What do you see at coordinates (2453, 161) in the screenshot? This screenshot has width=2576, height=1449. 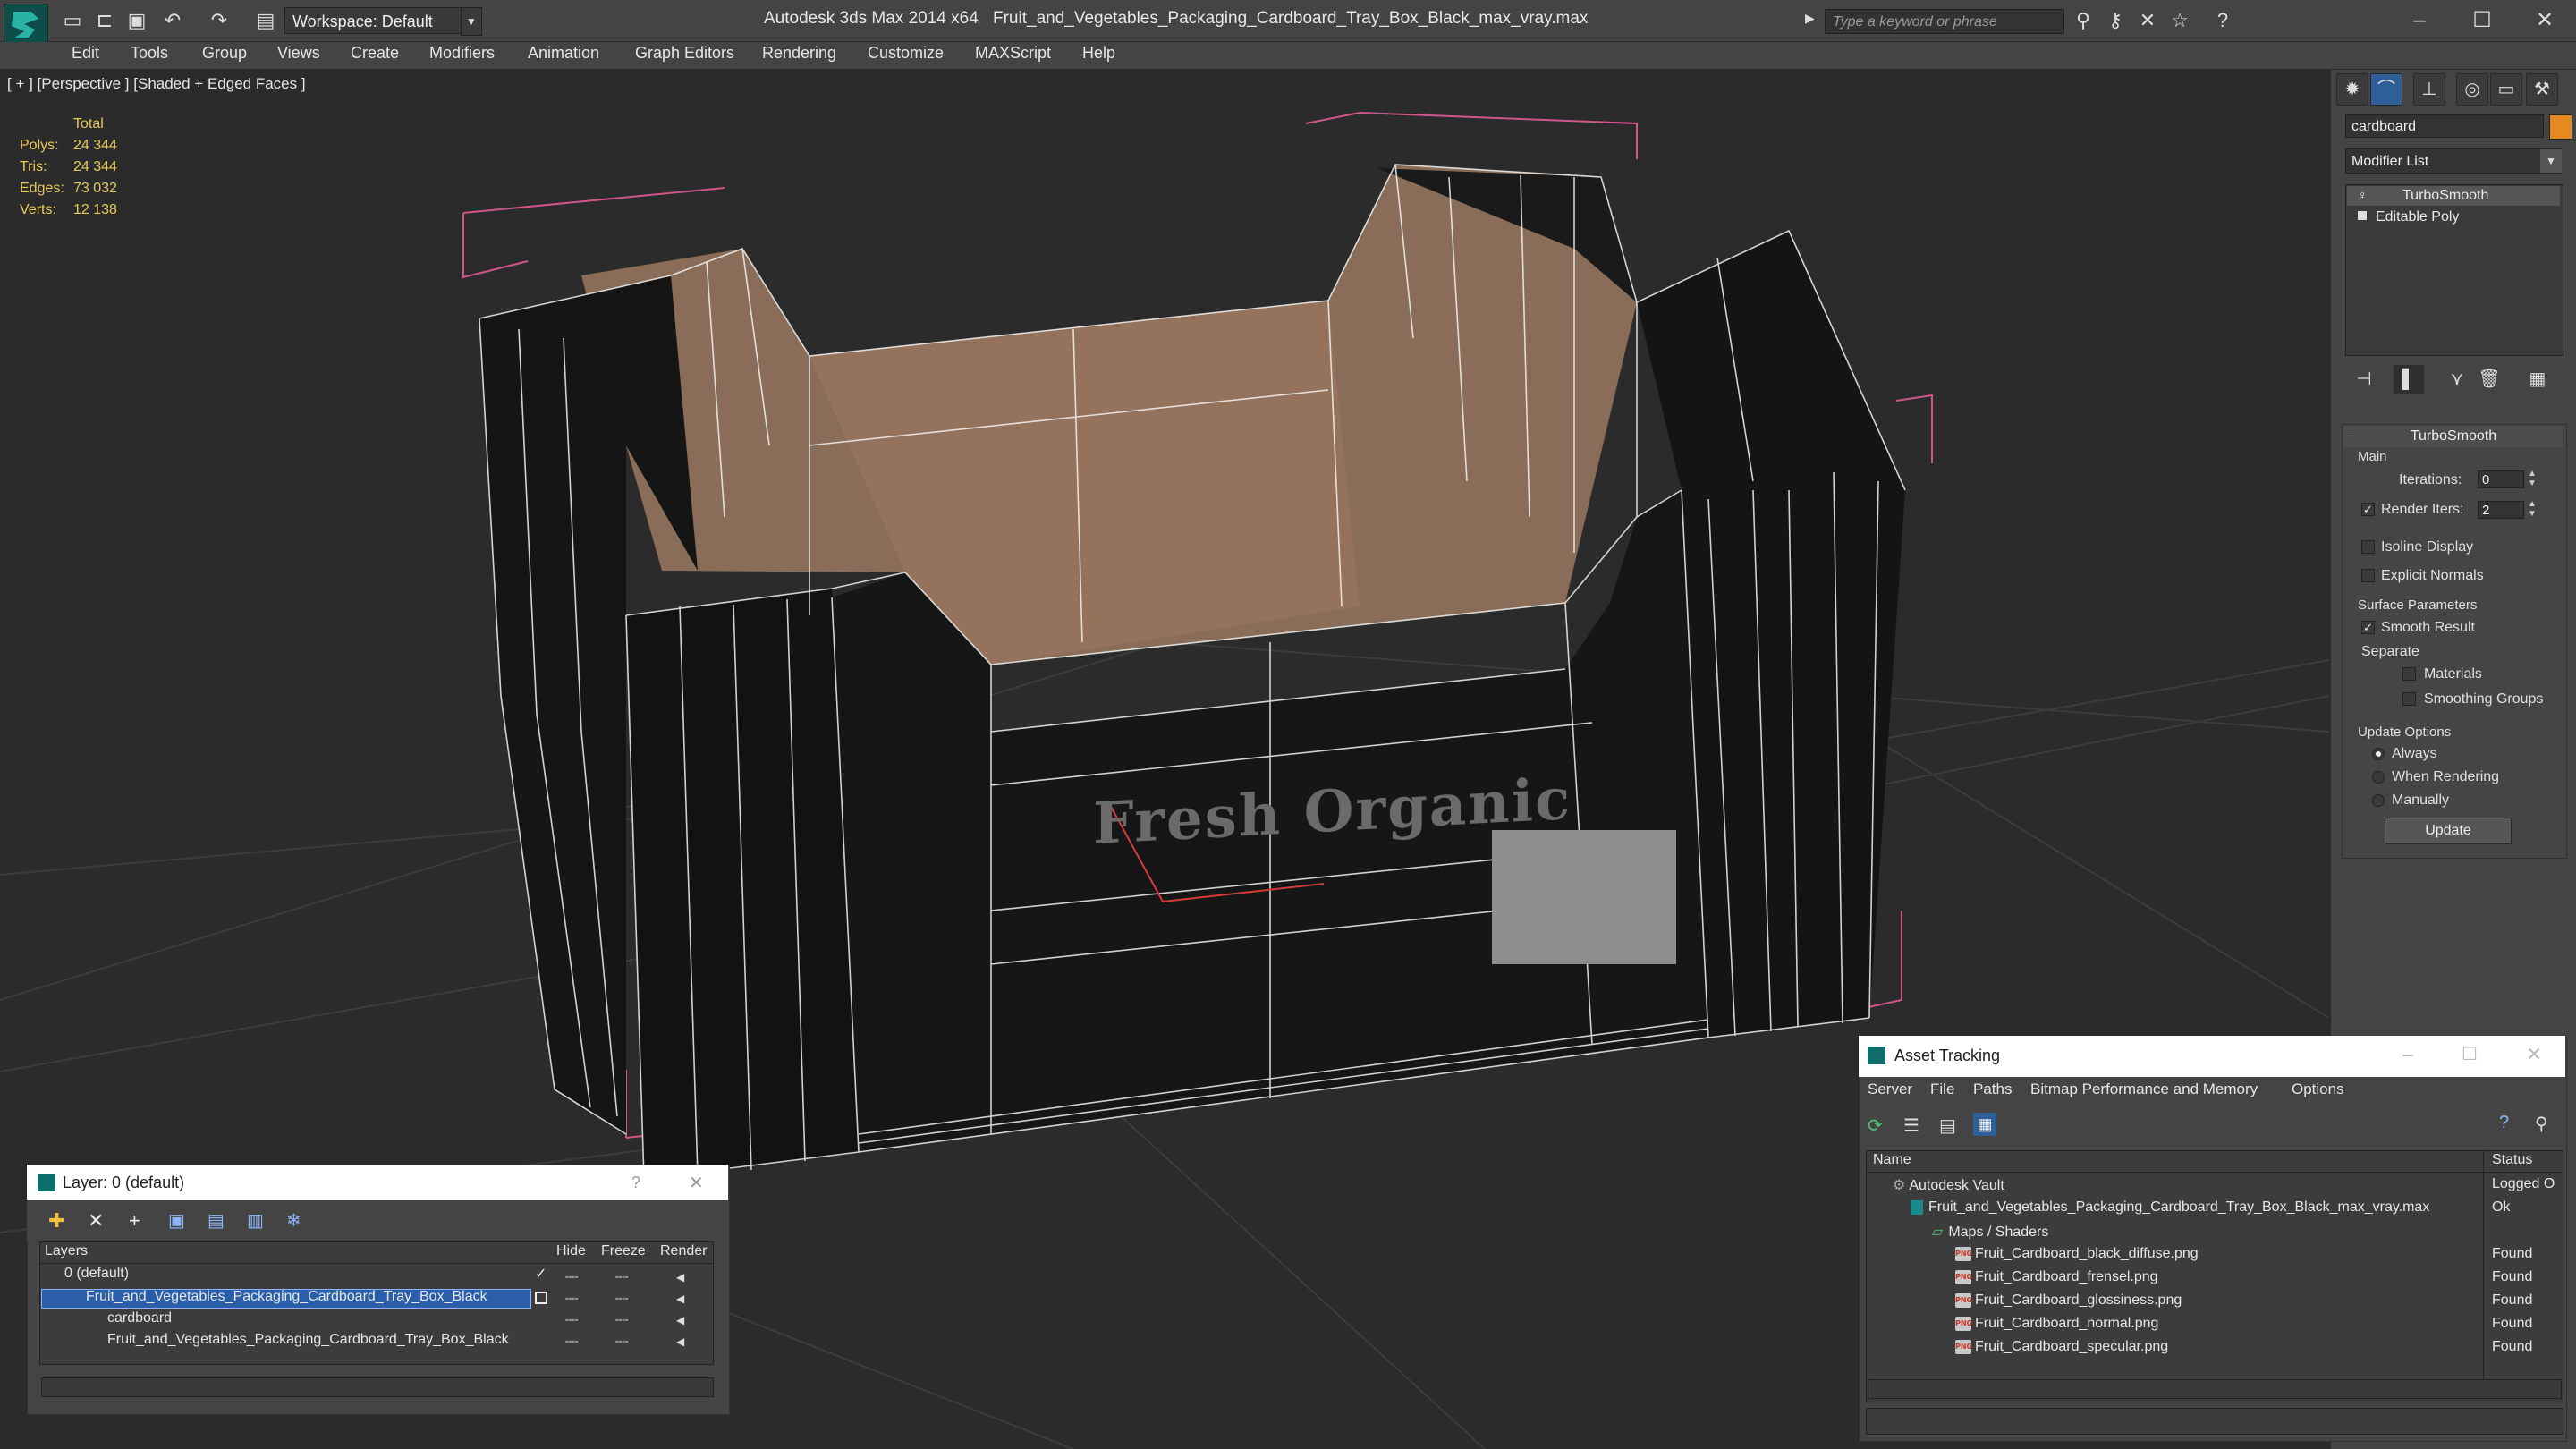 I see `modifier-list-dropdown: Modifier List` at bounding box center [2453, 161].